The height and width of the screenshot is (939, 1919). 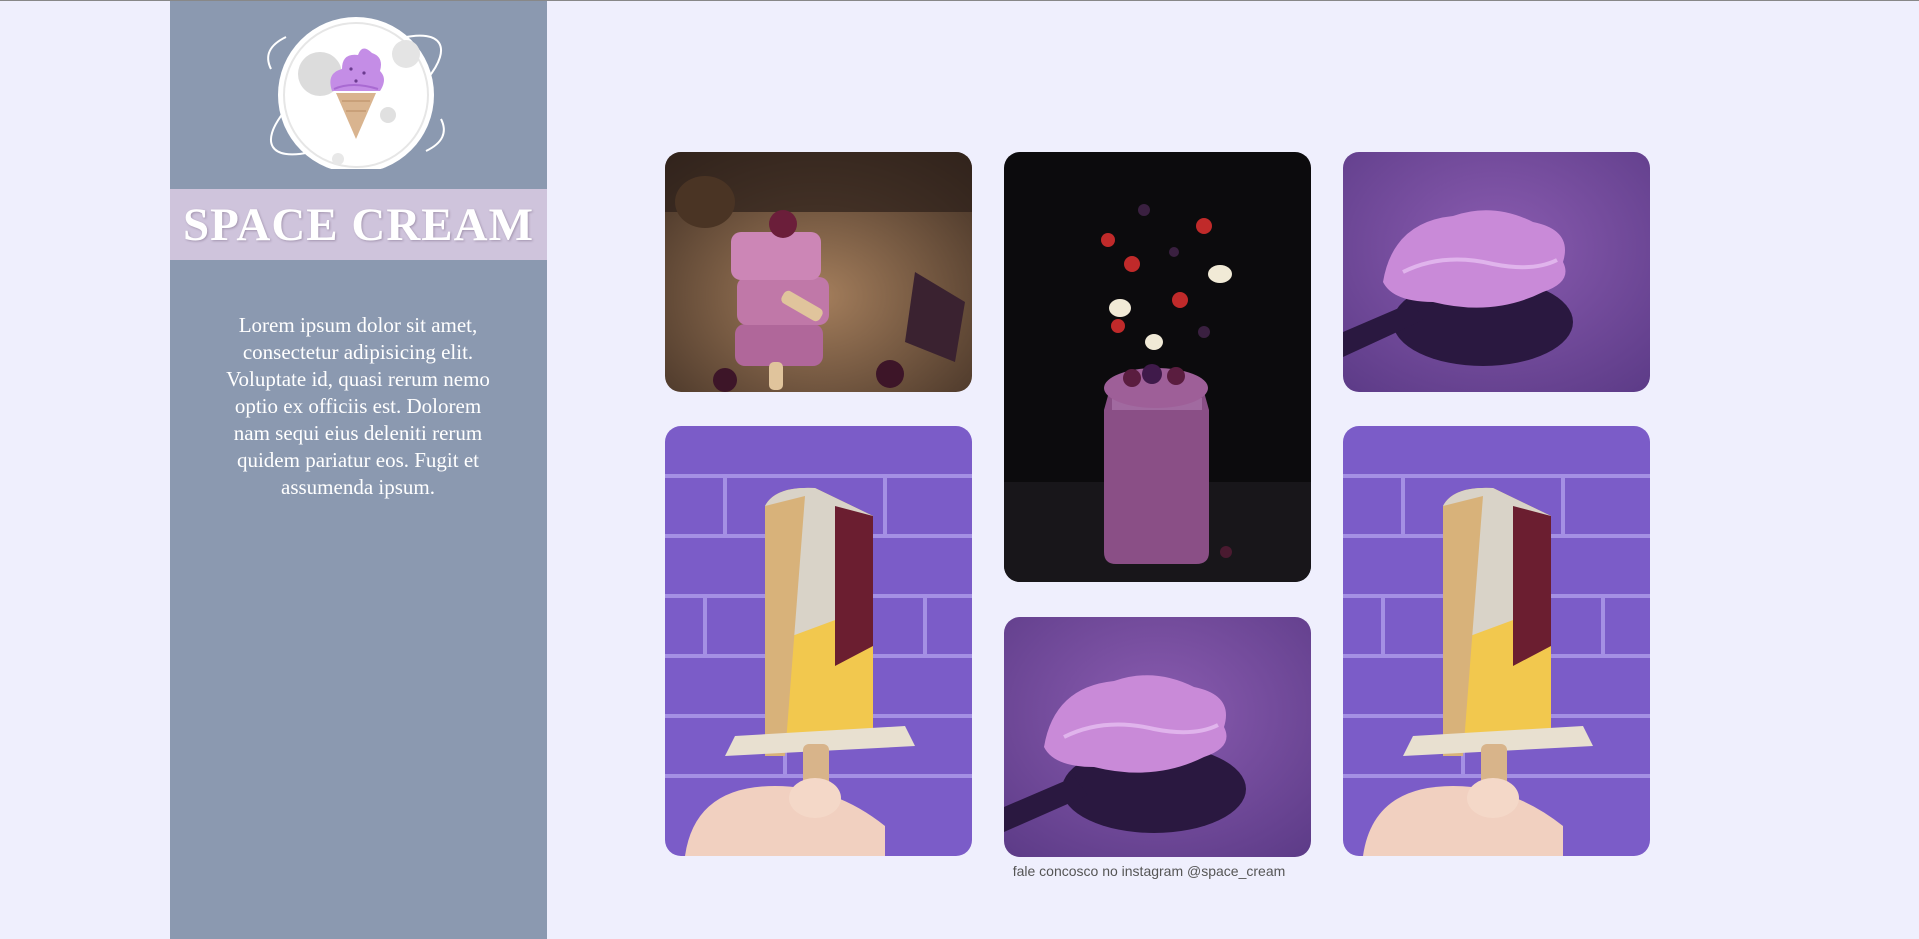 What do you see at coordinates (356, 91) in the screenshot?
I see `ice-cream-planet-logo` at bounding box center [356, 91].